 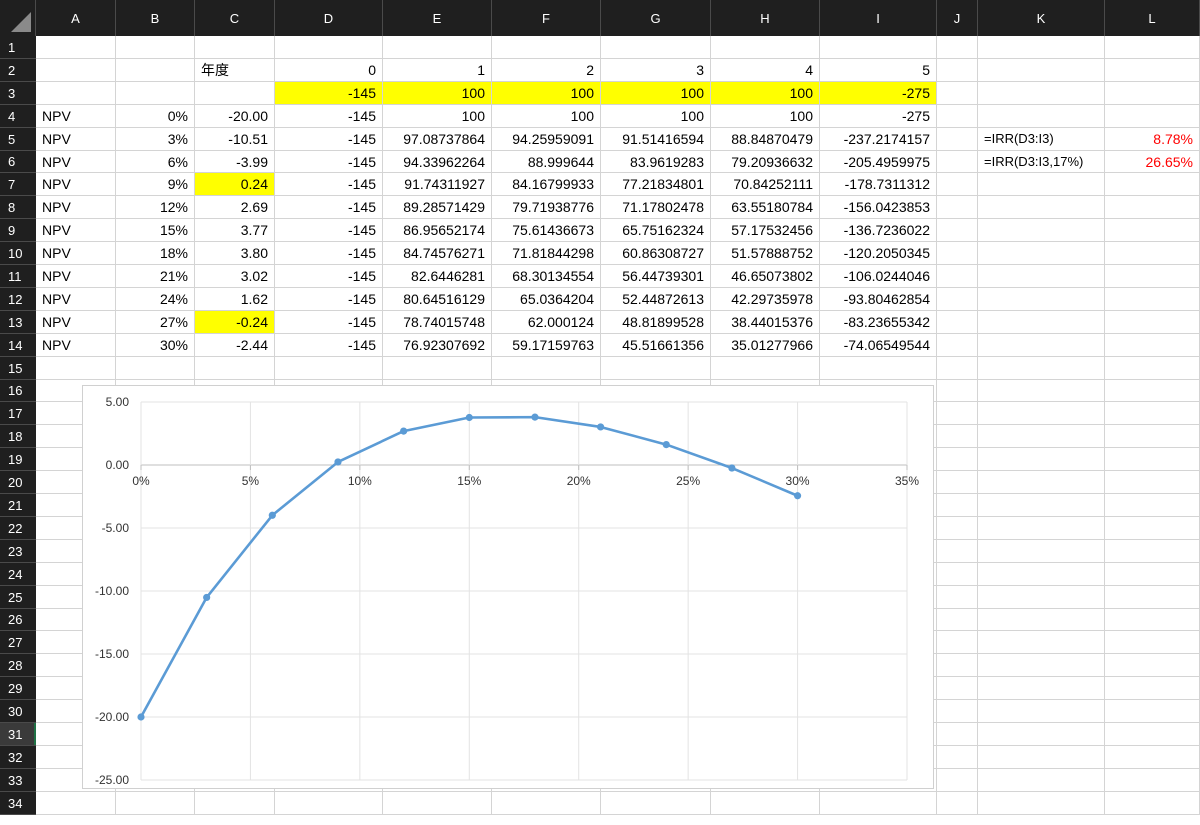 I want to click on cell-j2, so click(x=957, y=70).